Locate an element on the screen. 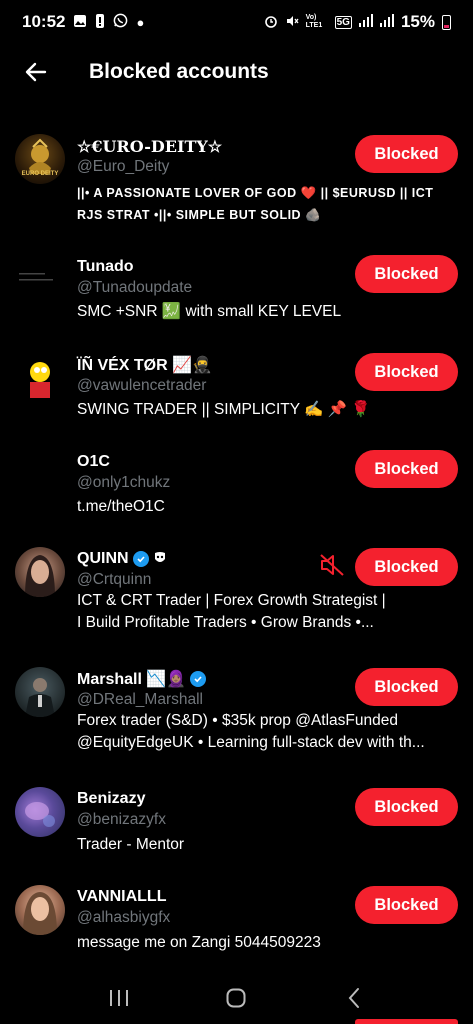  account-info: Tunado @Tunadoupdate is located at coordinates (210, 277).